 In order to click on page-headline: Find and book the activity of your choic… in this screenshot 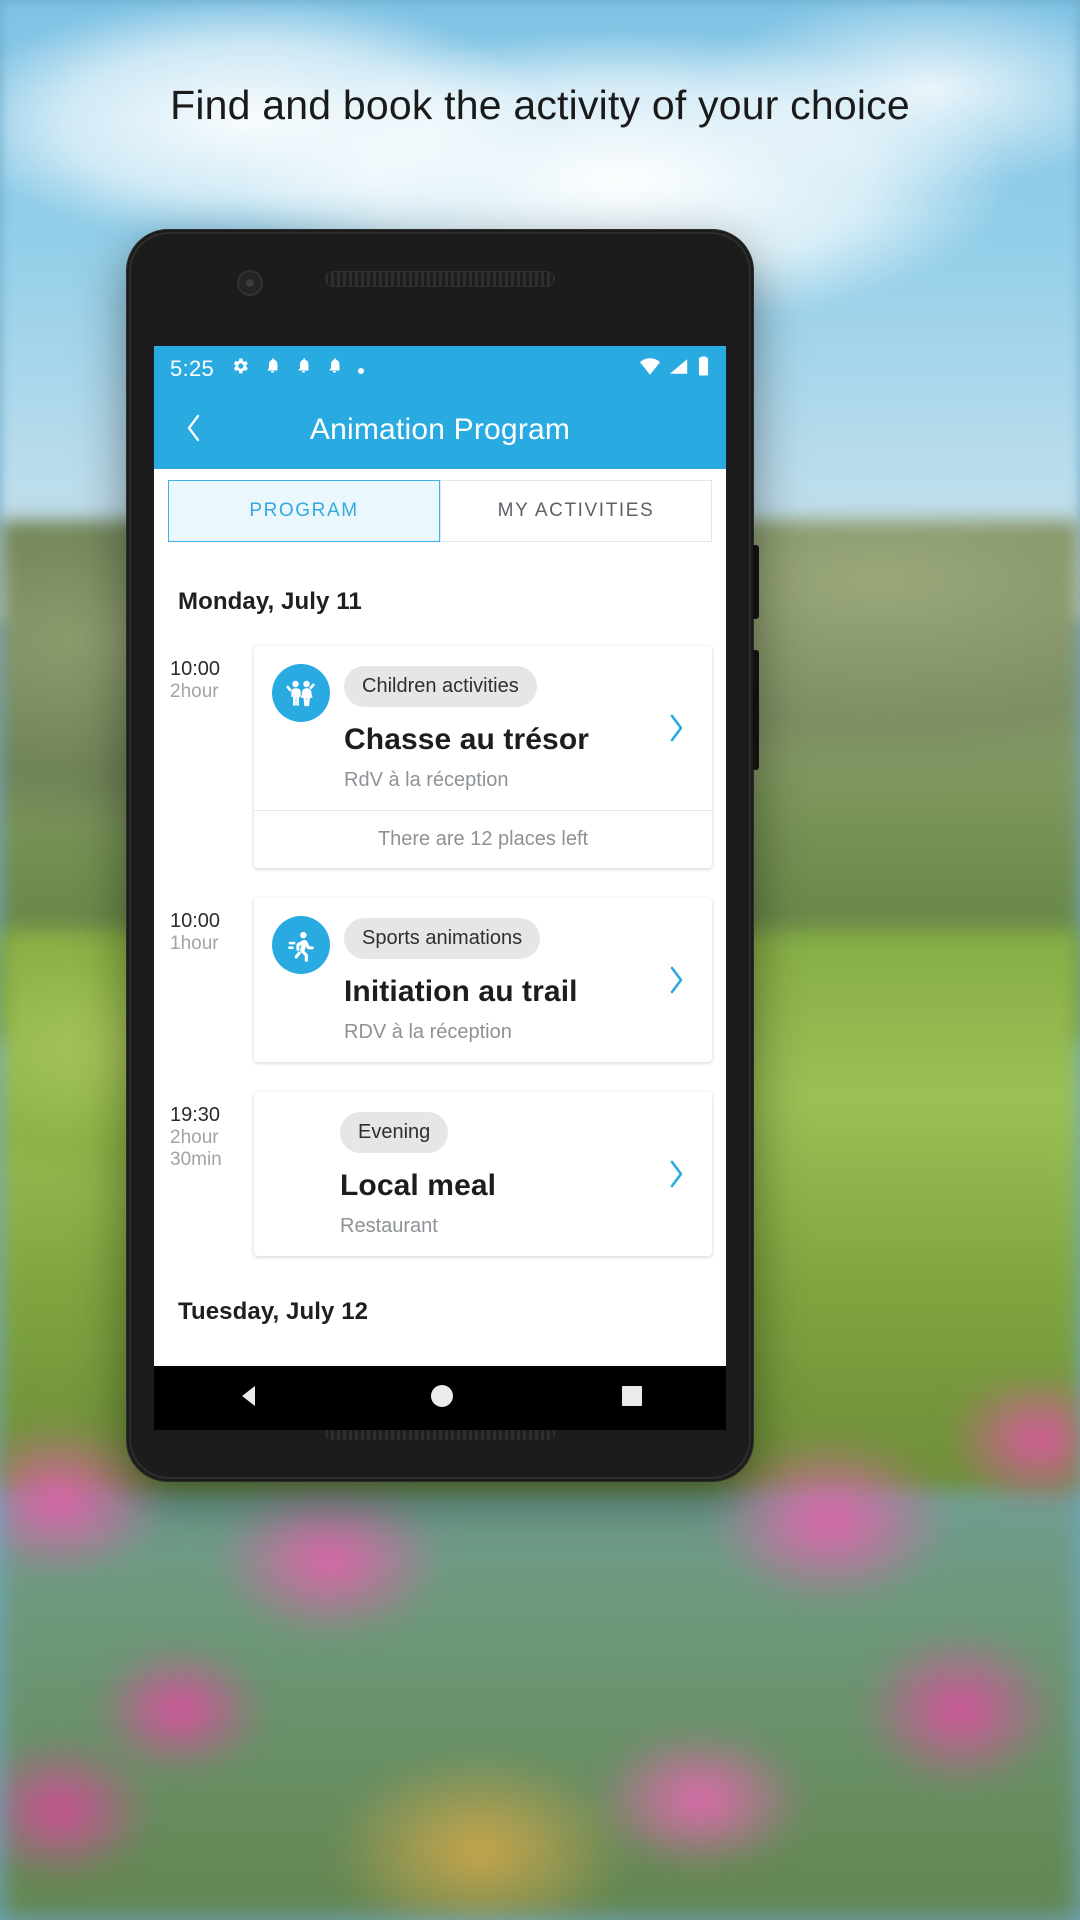, I will do `click(540, 105)`.